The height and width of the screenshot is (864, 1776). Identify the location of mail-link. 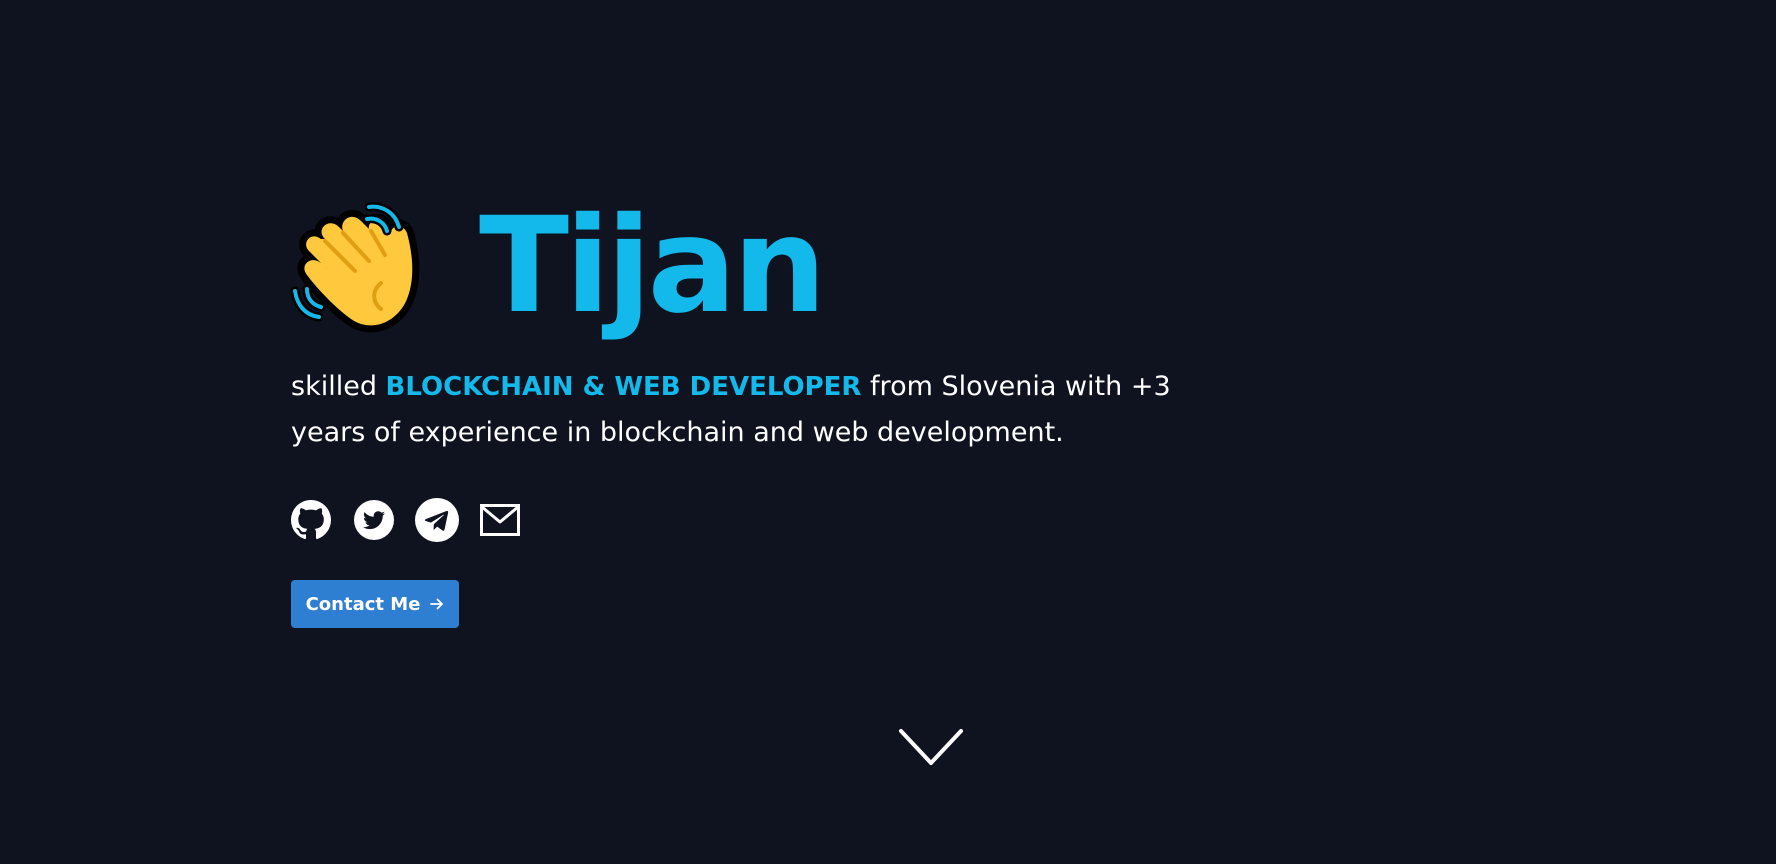
(500, 520).